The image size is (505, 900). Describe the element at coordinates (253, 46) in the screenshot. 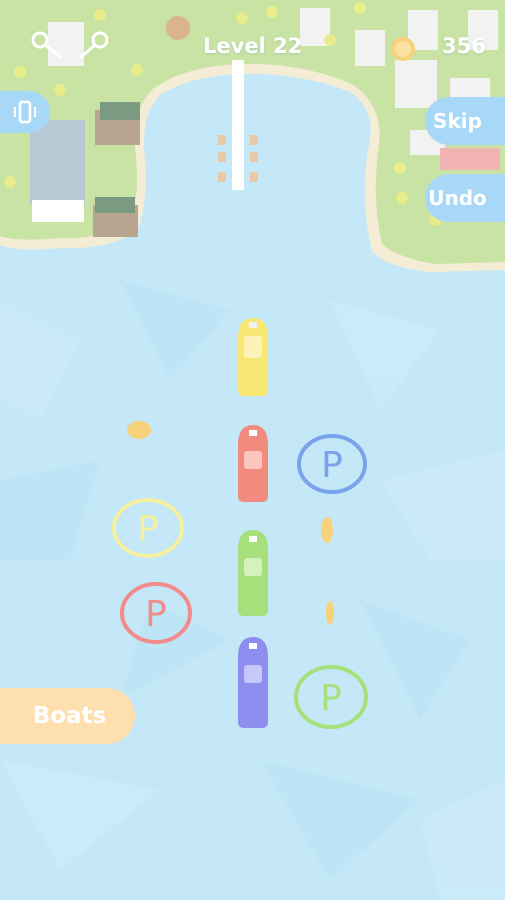

I see `level-label: Level 22` at that location.